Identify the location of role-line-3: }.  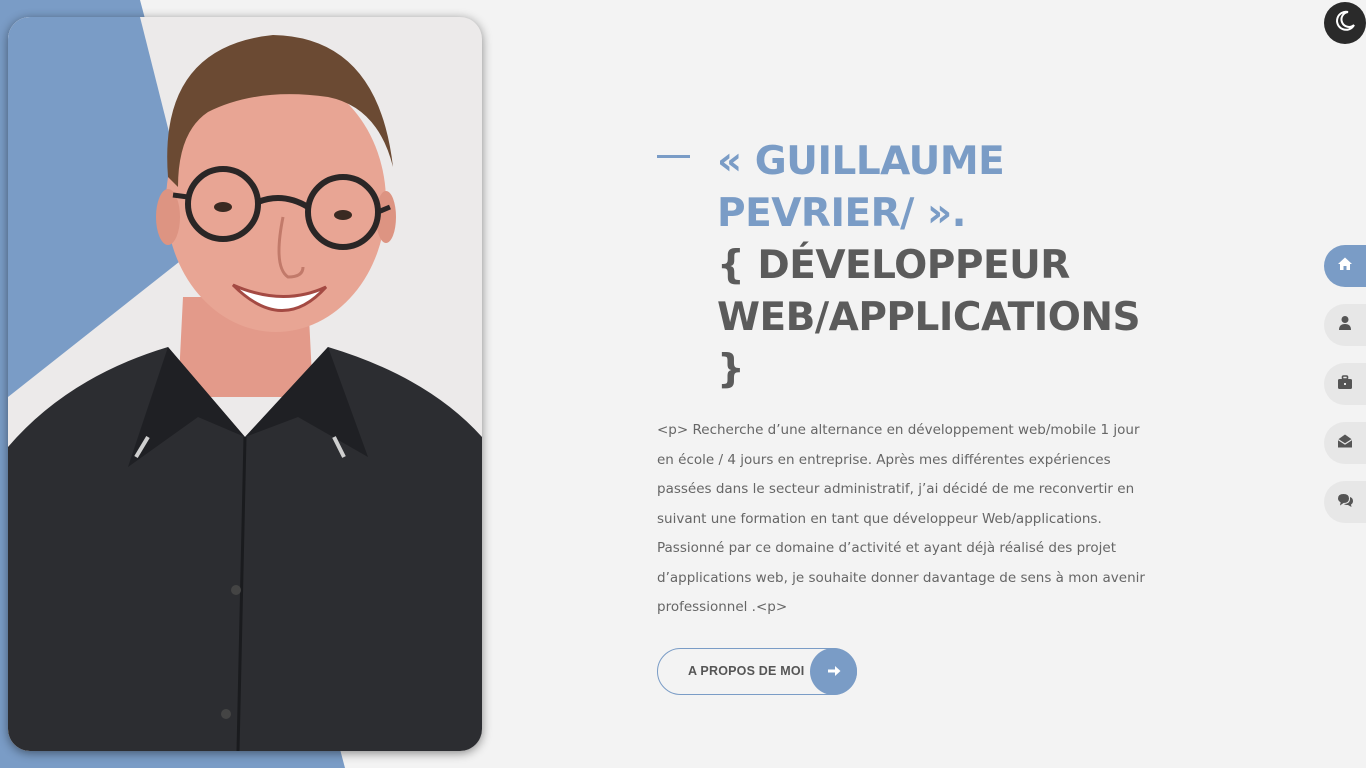
(731, 369).